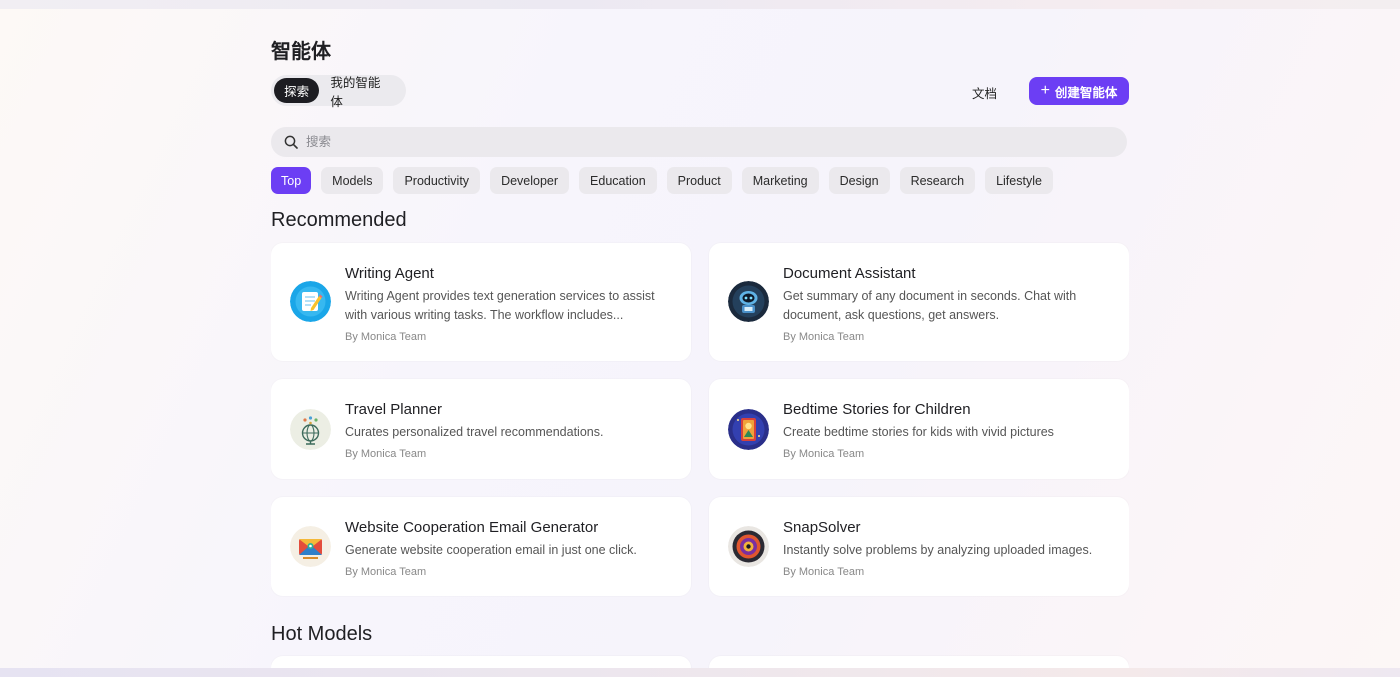 This screenshot has width=1400, height=677. I want to click on robot-document-icon, so click(748, 301).